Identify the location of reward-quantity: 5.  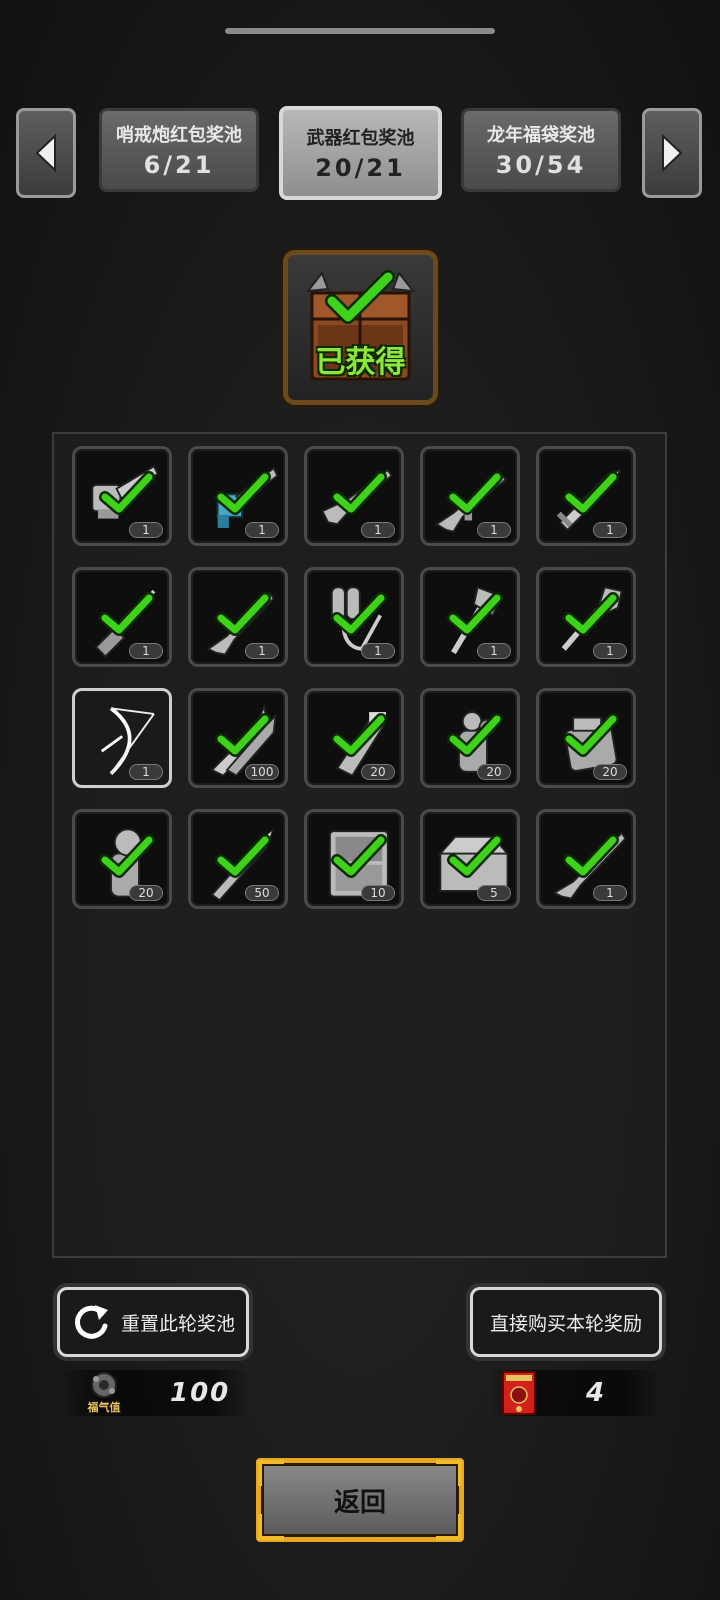
(494, 893).